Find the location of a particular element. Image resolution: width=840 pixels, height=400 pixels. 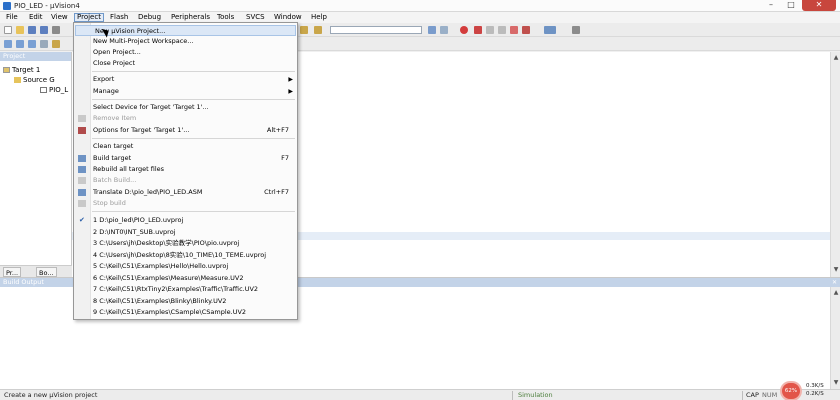

tree-item-target: Target 1 is located at coordinates (21, 70).